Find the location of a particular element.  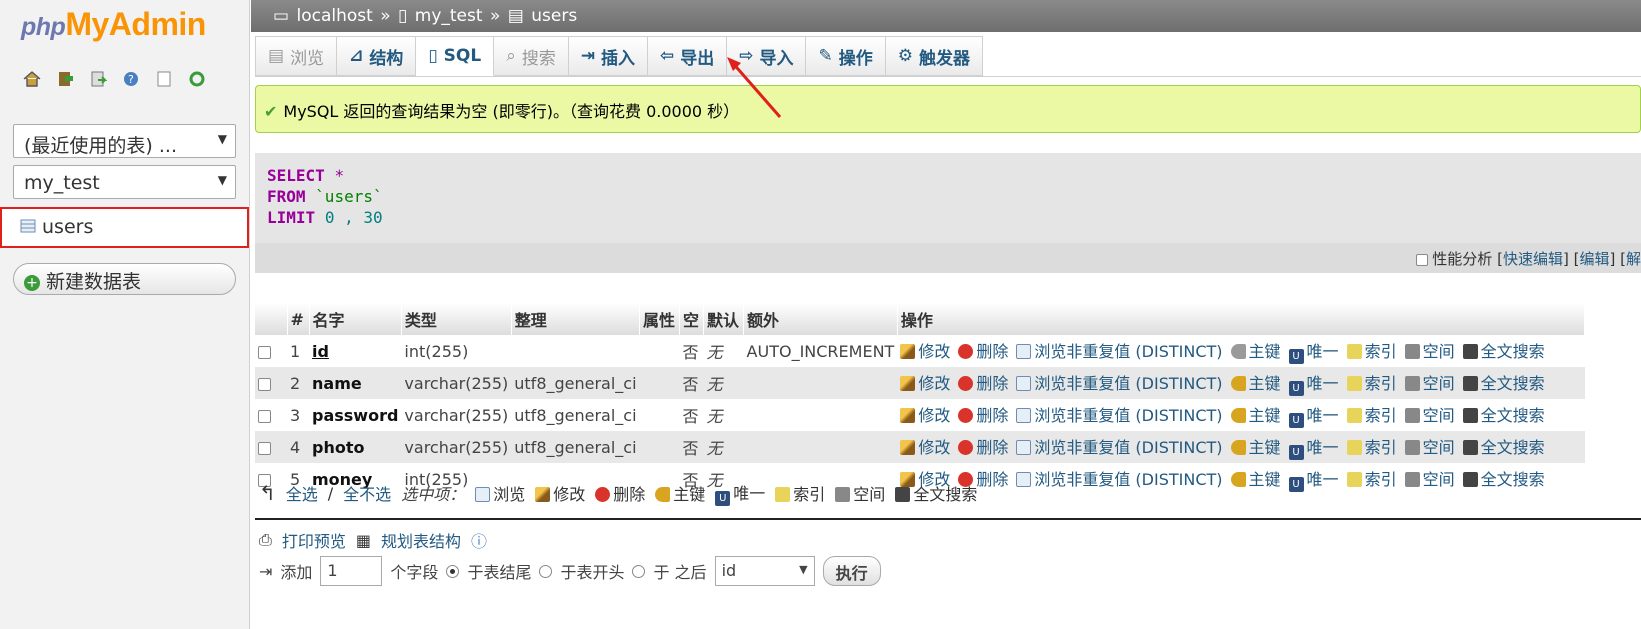

phpmyadmin-logo: phpMyAdmin is located at coordinates (113, 24).